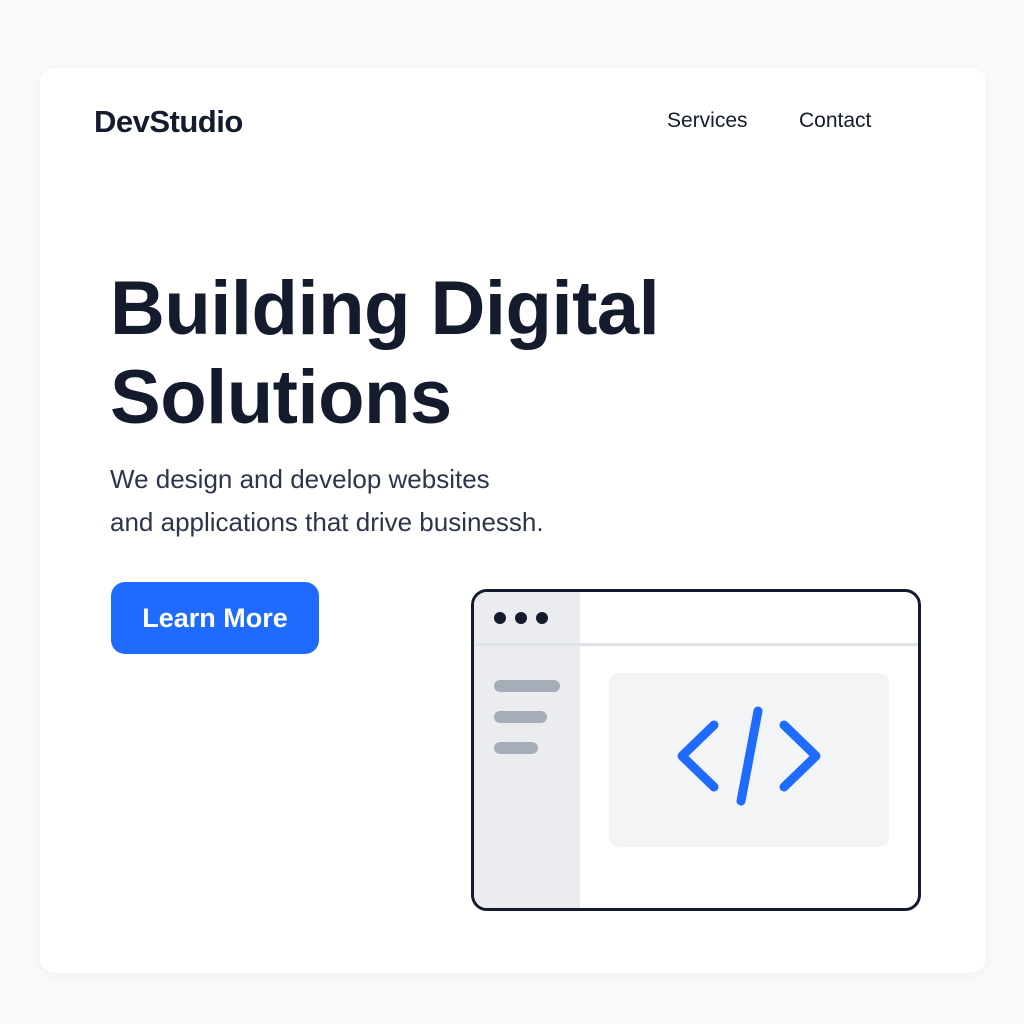  What do you see at coordinates (749, 756) in the screenshot?
I see `code-brackets-icon` at bounding box center [749, 756].